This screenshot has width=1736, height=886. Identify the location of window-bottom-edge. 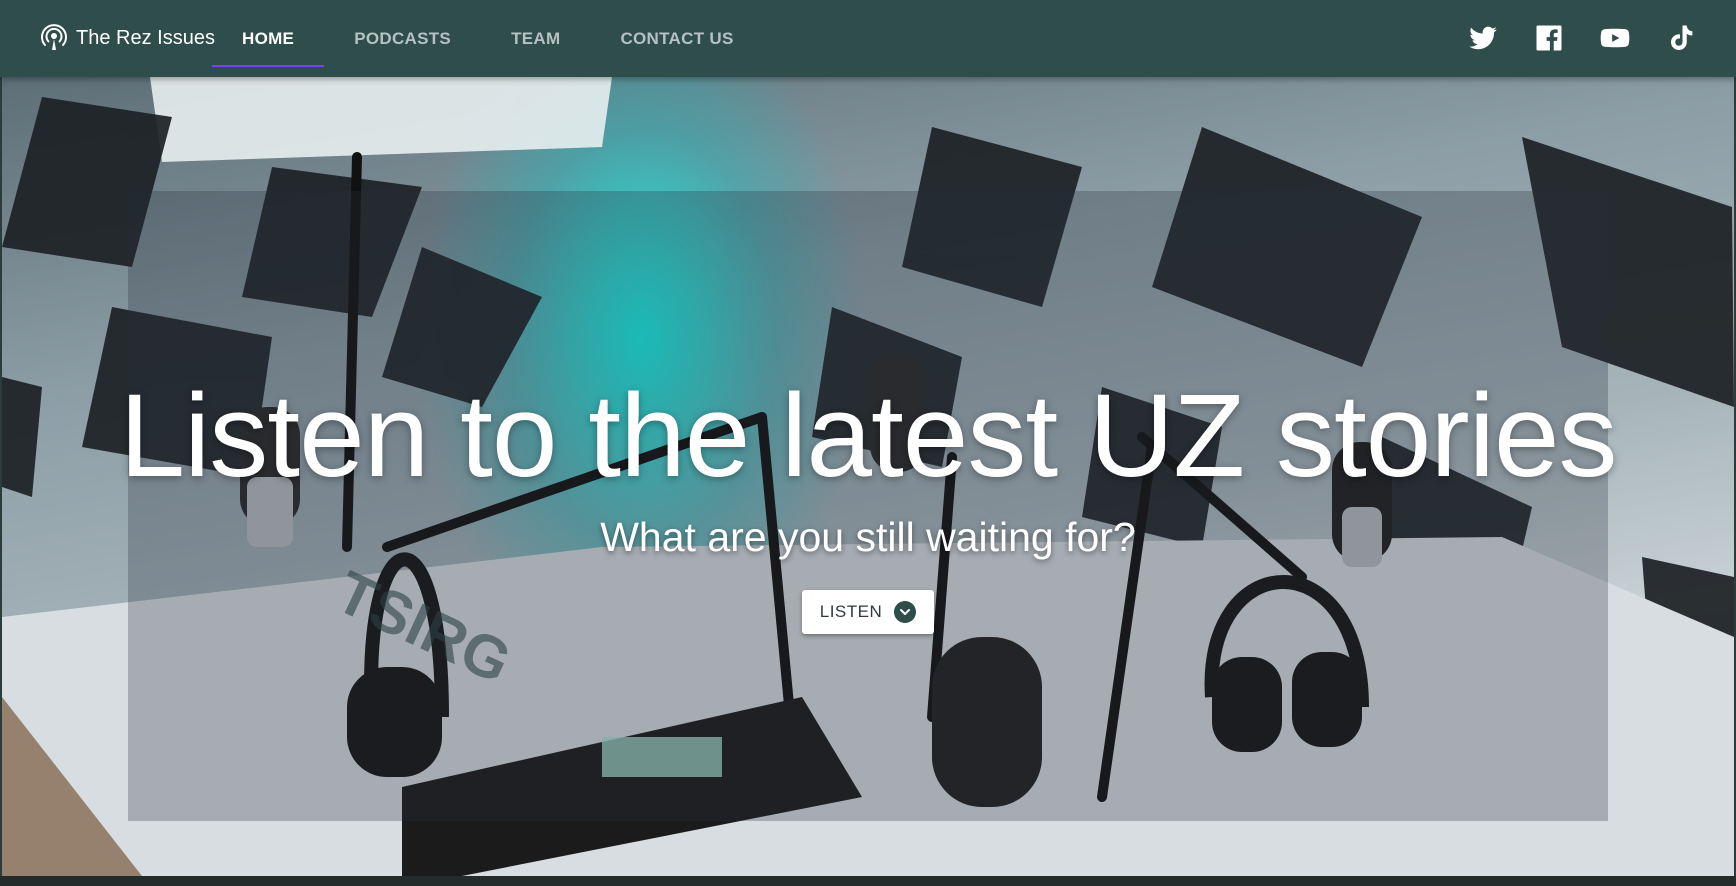
(868, 881).